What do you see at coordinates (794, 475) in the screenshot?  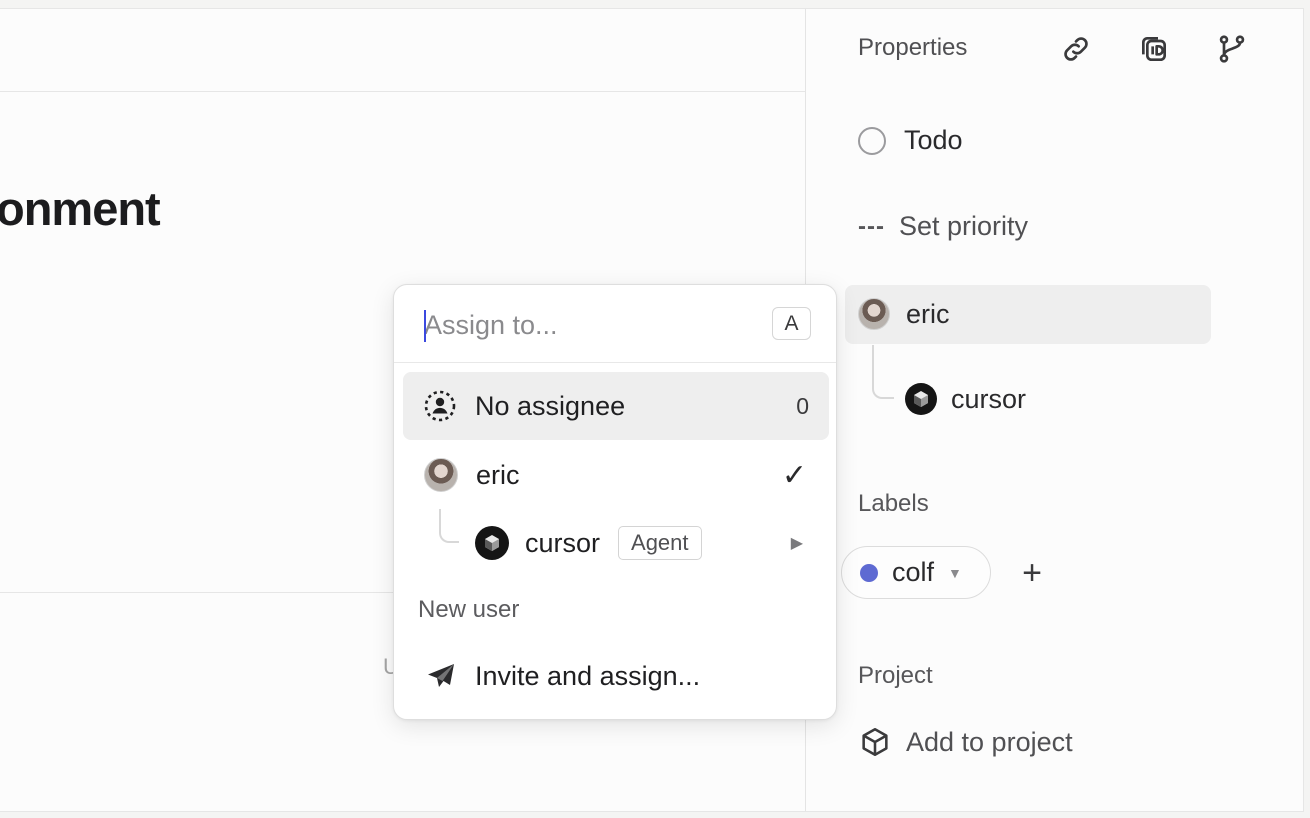 I see `checkmark-icon: ✓` at bounding box center [794, 475].